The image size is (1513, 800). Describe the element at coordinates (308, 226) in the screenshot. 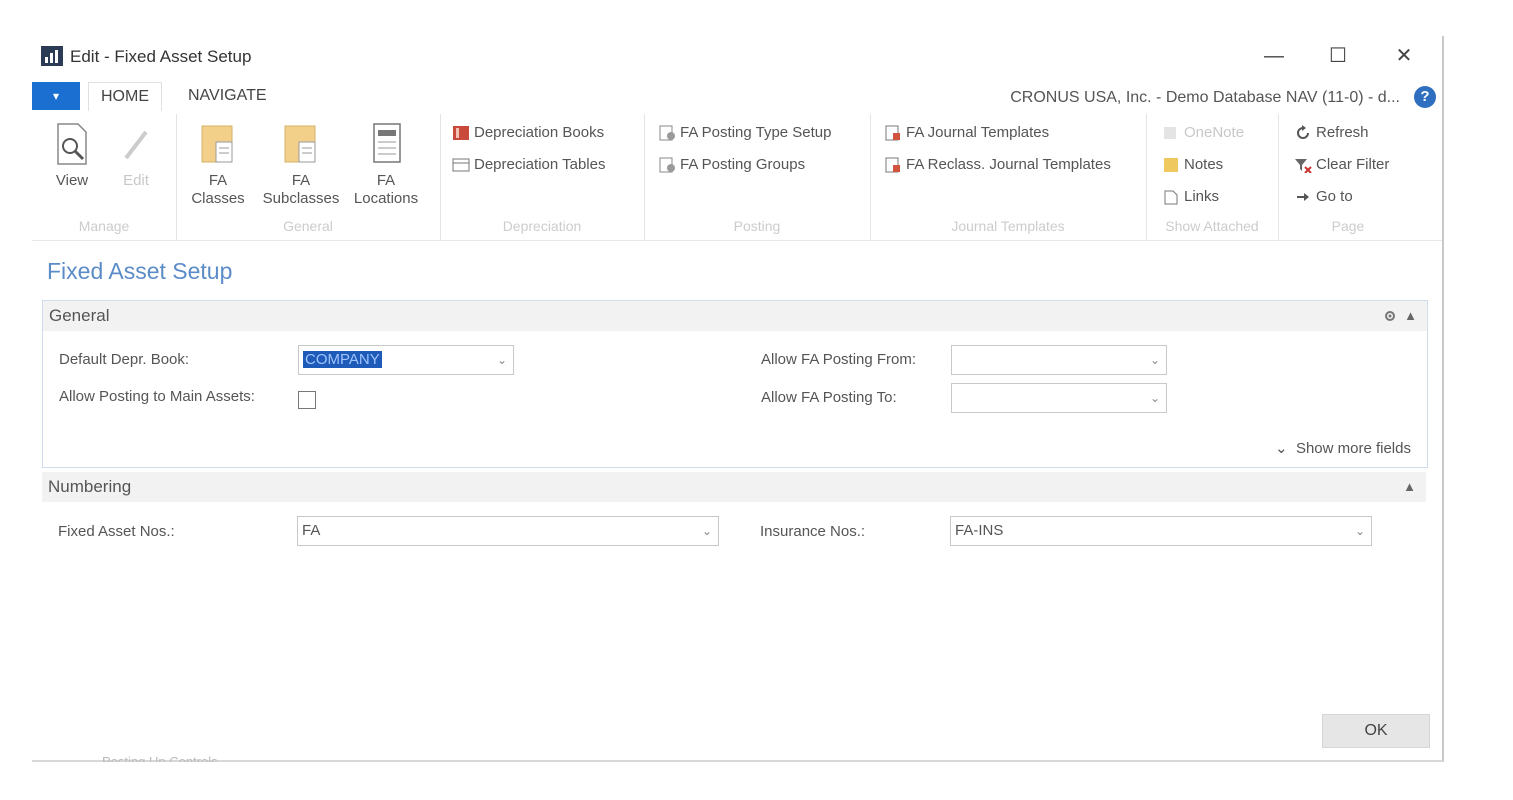

I see `group-label-general: General` at that location.